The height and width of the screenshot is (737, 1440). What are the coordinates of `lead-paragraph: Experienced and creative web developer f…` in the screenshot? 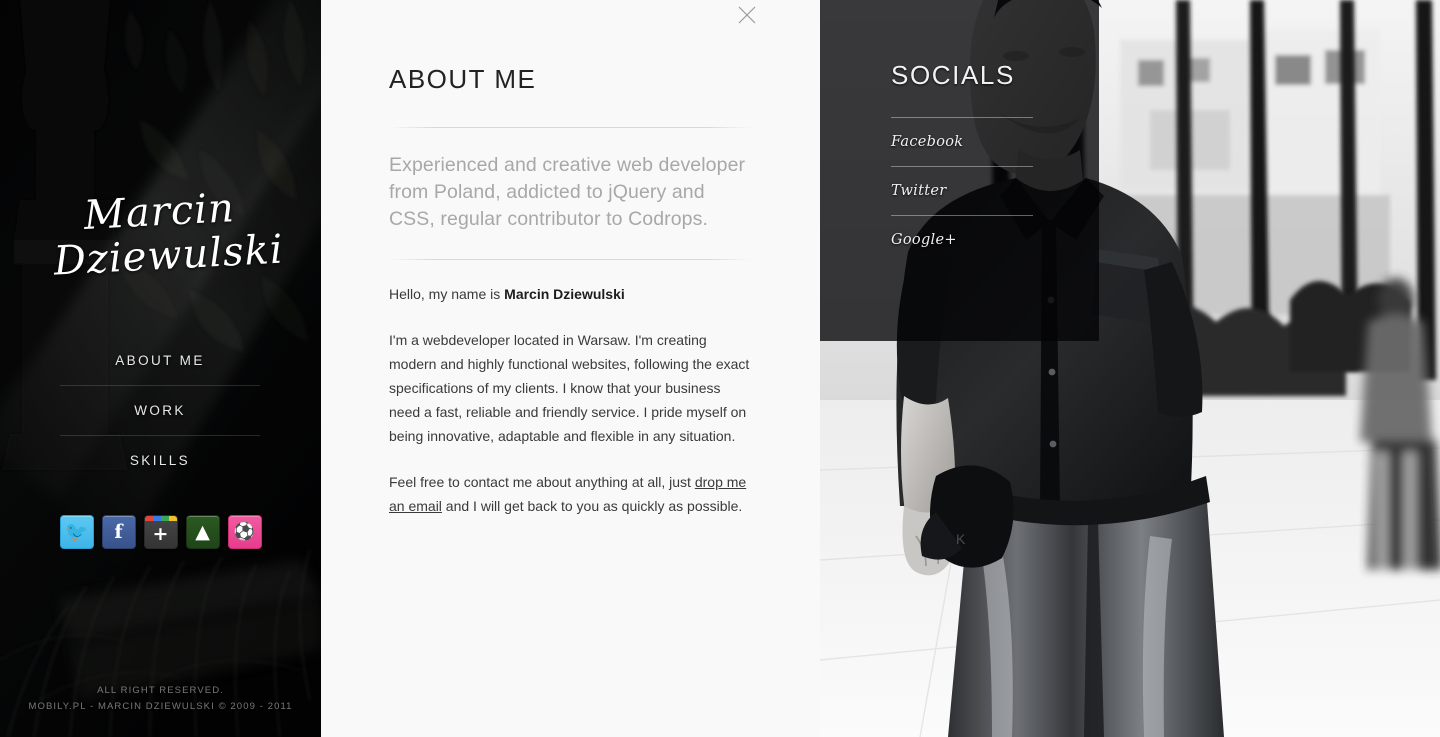 It's located at (567, 192).